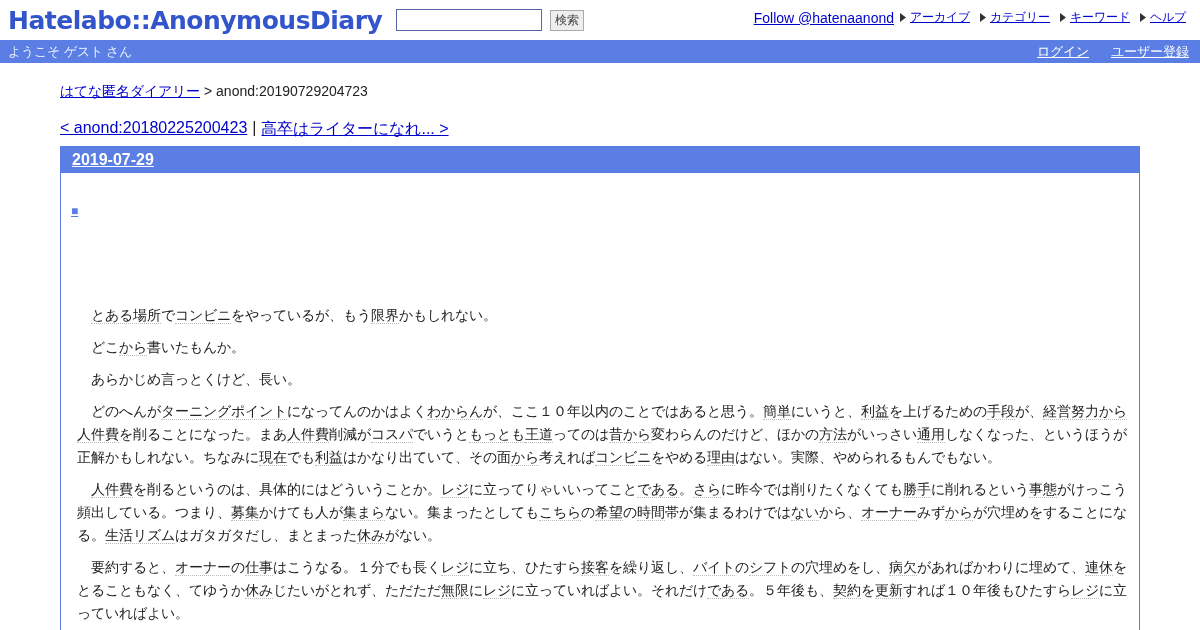  Describe the element at coordinates (539, 434) in the screenshot. I see `keyword-link: 王道` at that location.